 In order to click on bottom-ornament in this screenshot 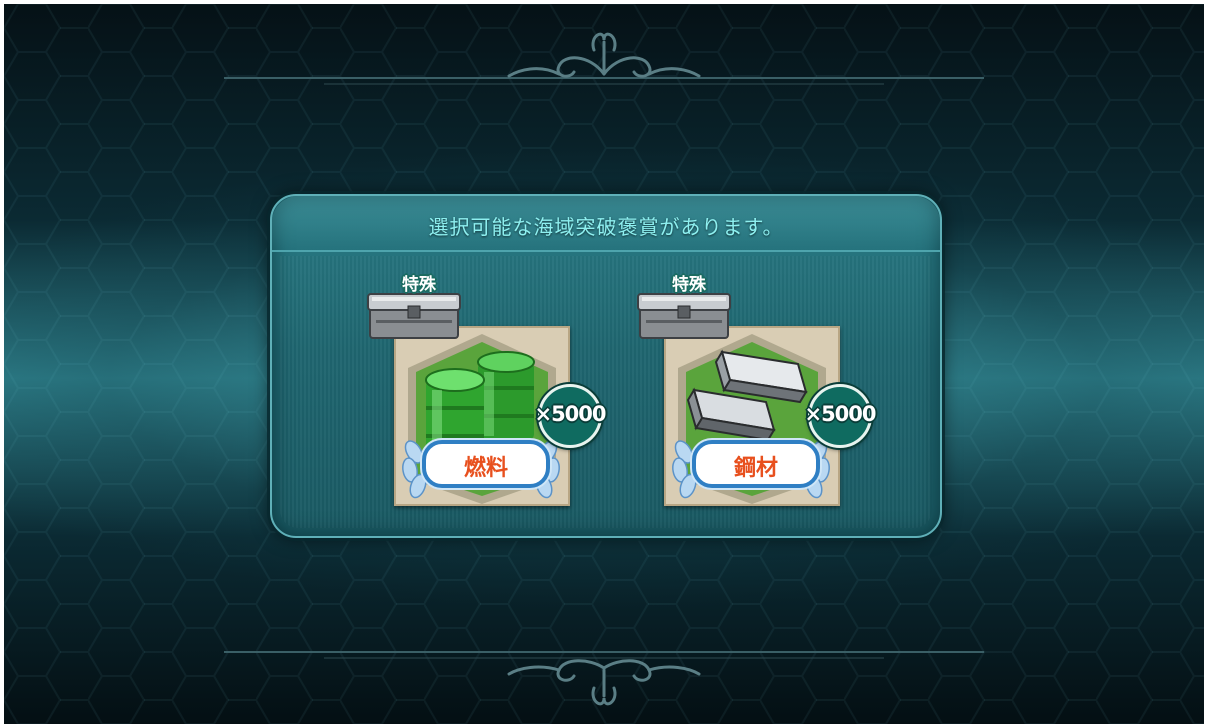, I will do `click(604, 678)`.